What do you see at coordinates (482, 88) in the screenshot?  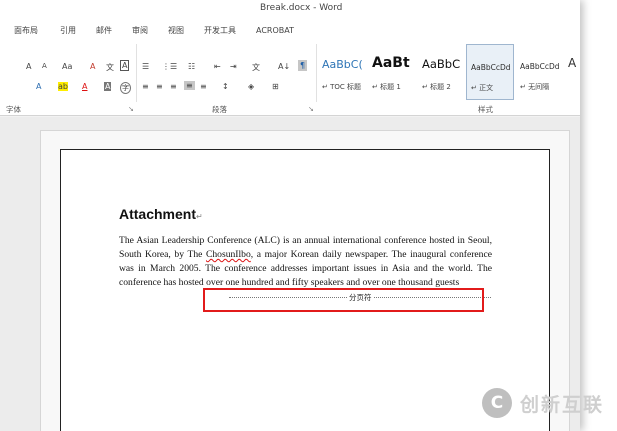 I see `style-name: ↵ 正文` at bounding box center [482, 88].